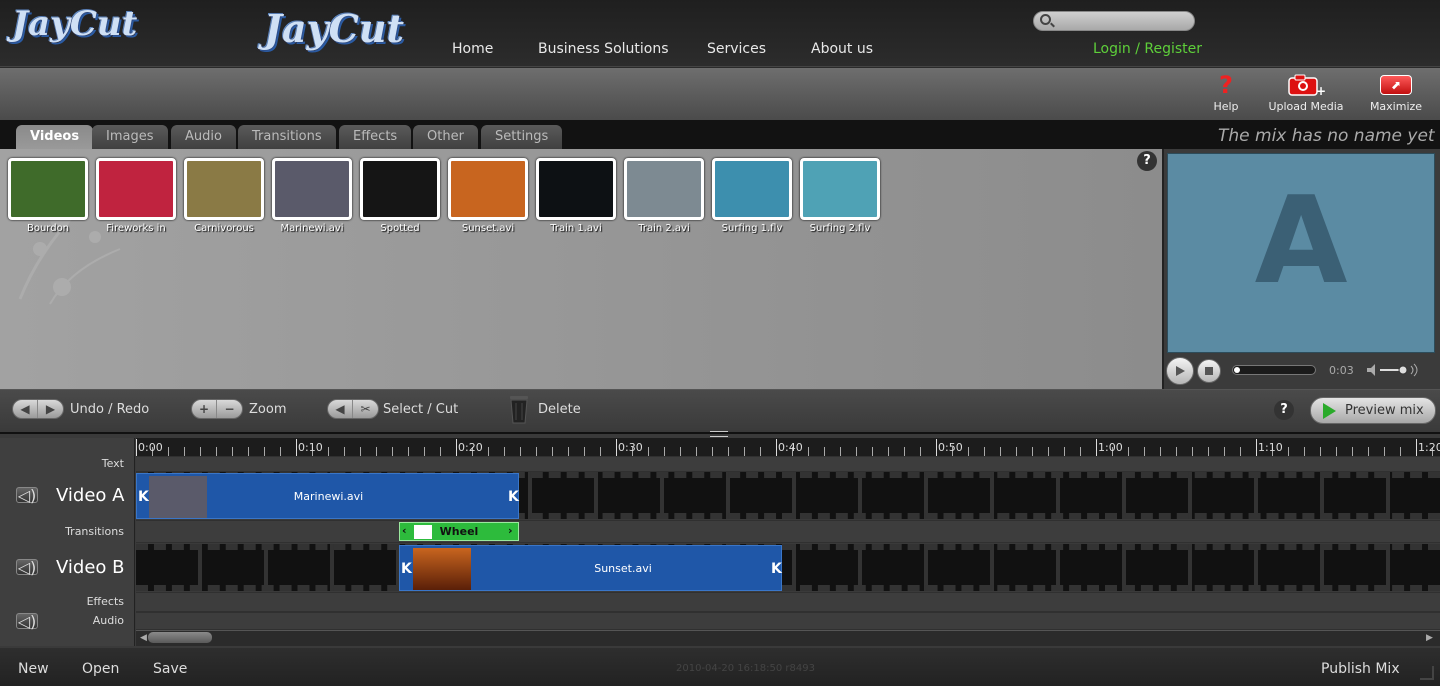 This screenshot has height=686, width=1440. Describe the element at coordinates (788, 602) in the screenshot. I see `effects-track-lane` at that location.